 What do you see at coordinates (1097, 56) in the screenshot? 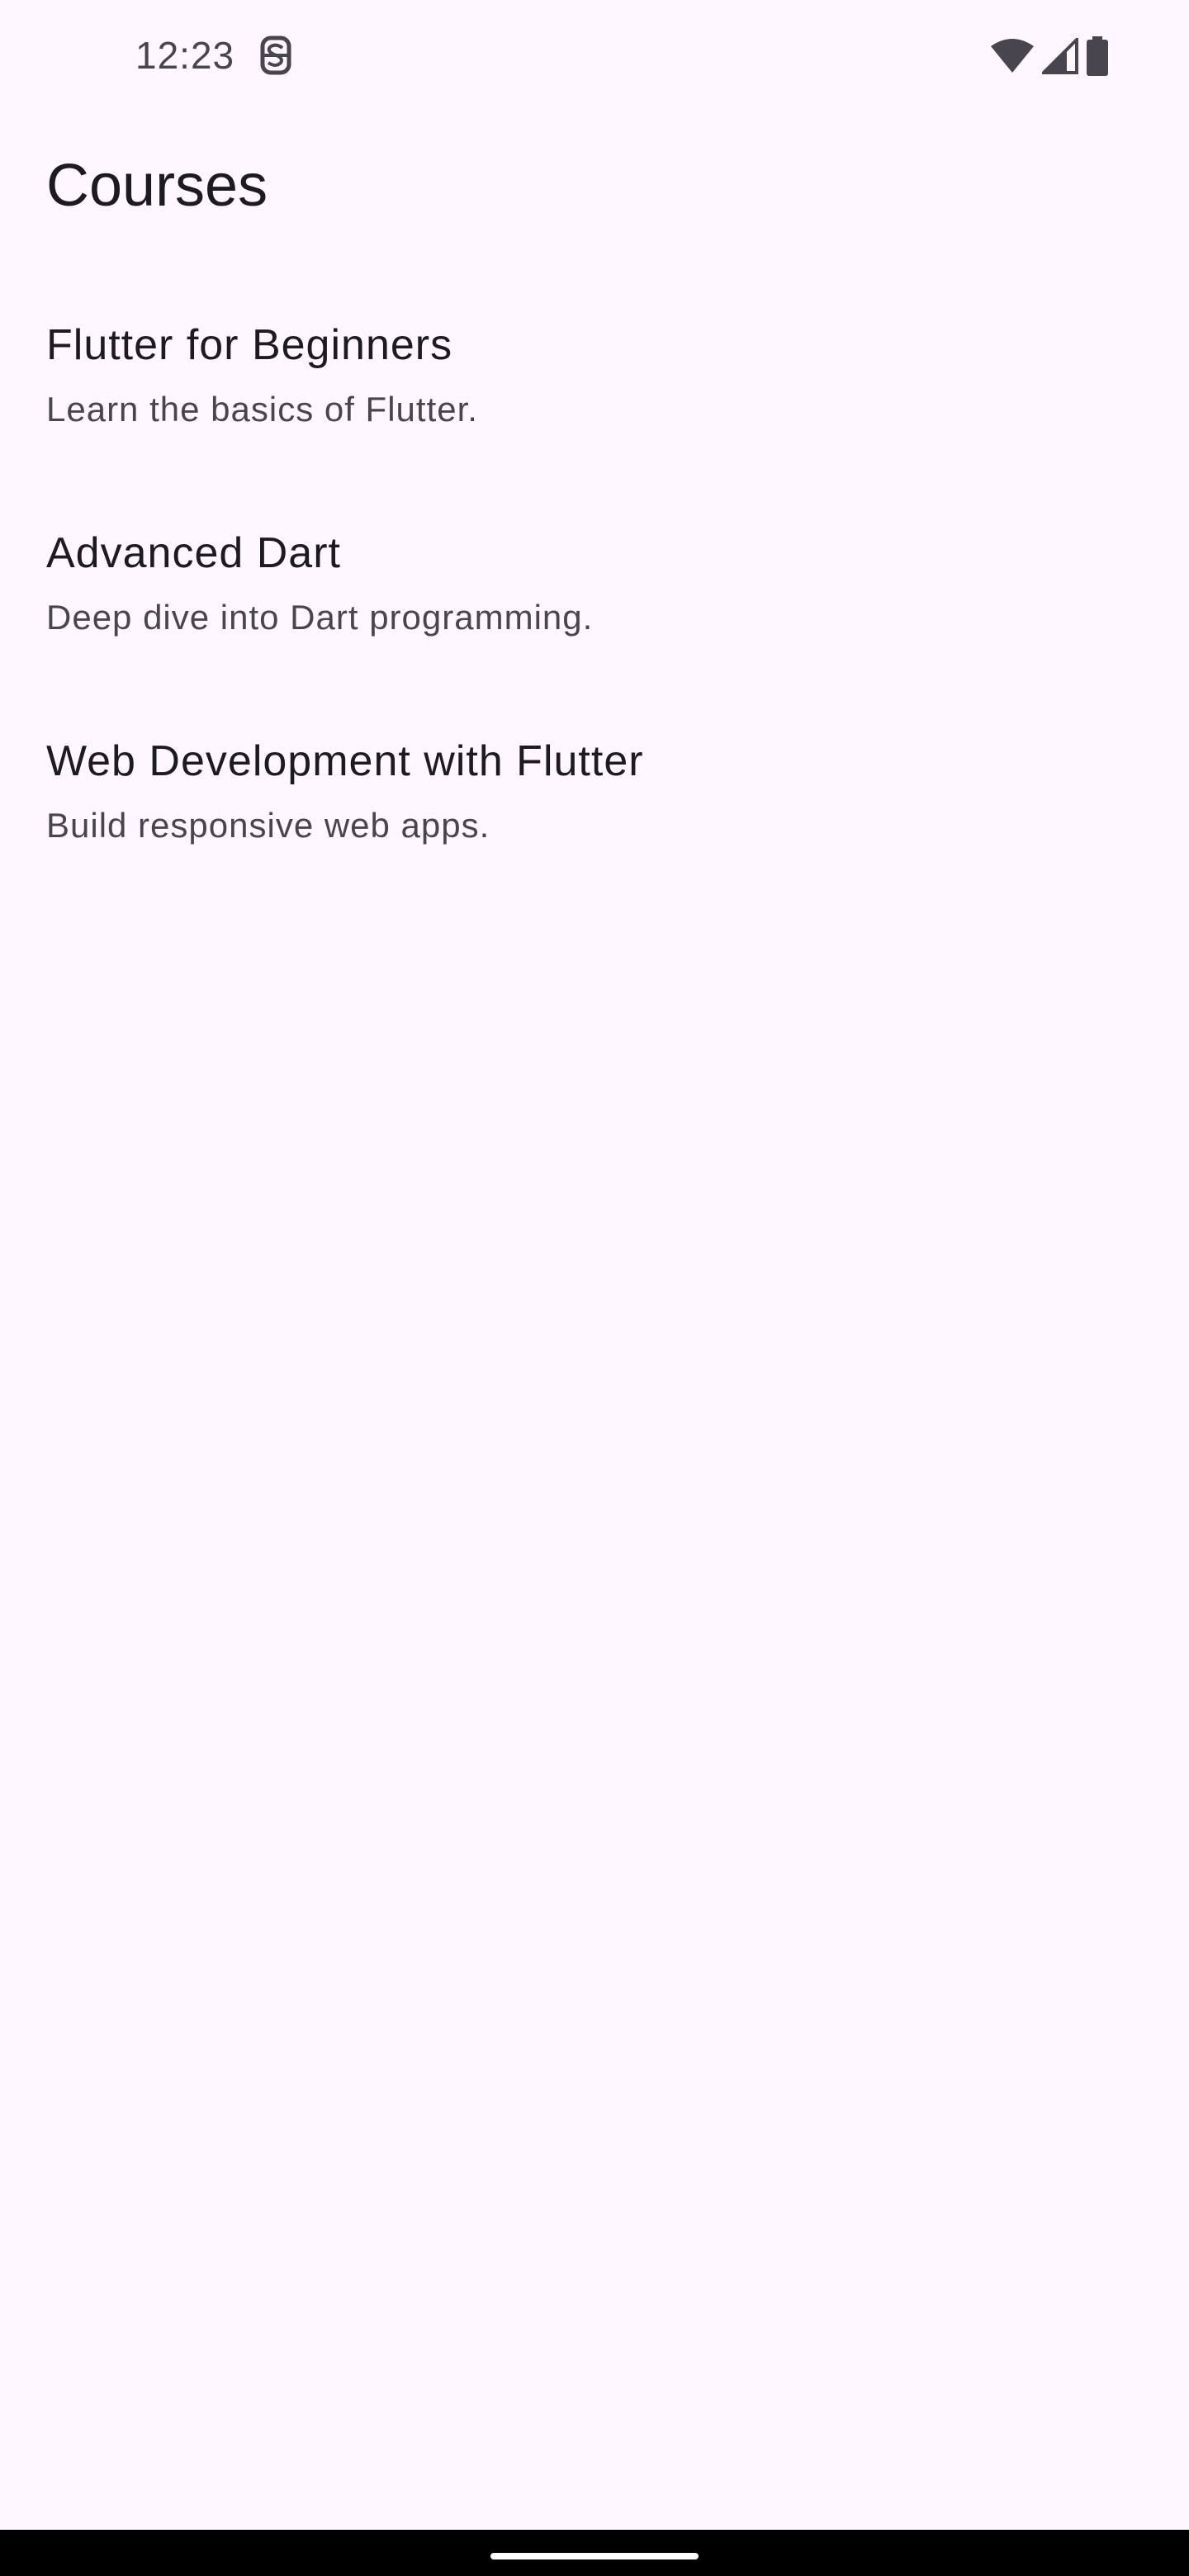
I see `battery-icon` at bounding box center [1097, 56].